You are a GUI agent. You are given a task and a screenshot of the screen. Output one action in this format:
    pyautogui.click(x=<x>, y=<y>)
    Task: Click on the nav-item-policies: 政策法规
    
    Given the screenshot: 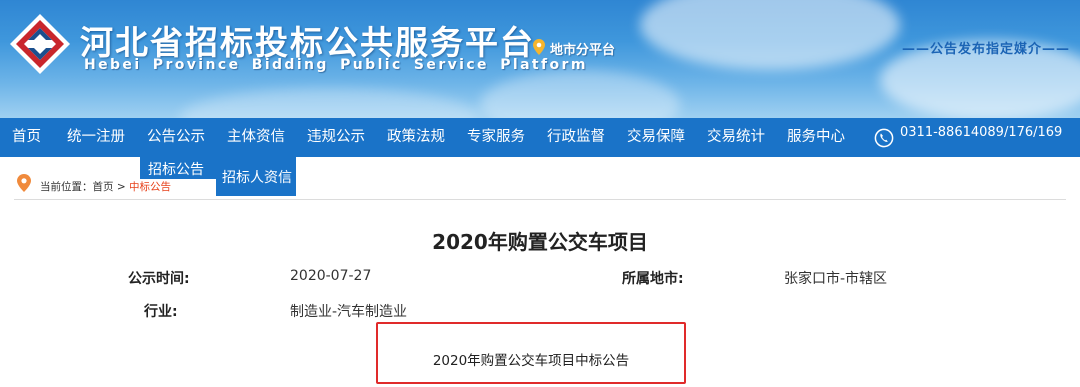 What is the action you would take?
    pyautogui.click(x=416, y=137)
    